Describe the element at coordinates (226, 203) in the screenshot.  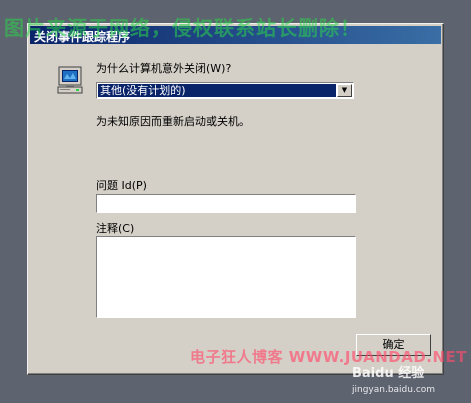
I see `problem-id-input` at that location.